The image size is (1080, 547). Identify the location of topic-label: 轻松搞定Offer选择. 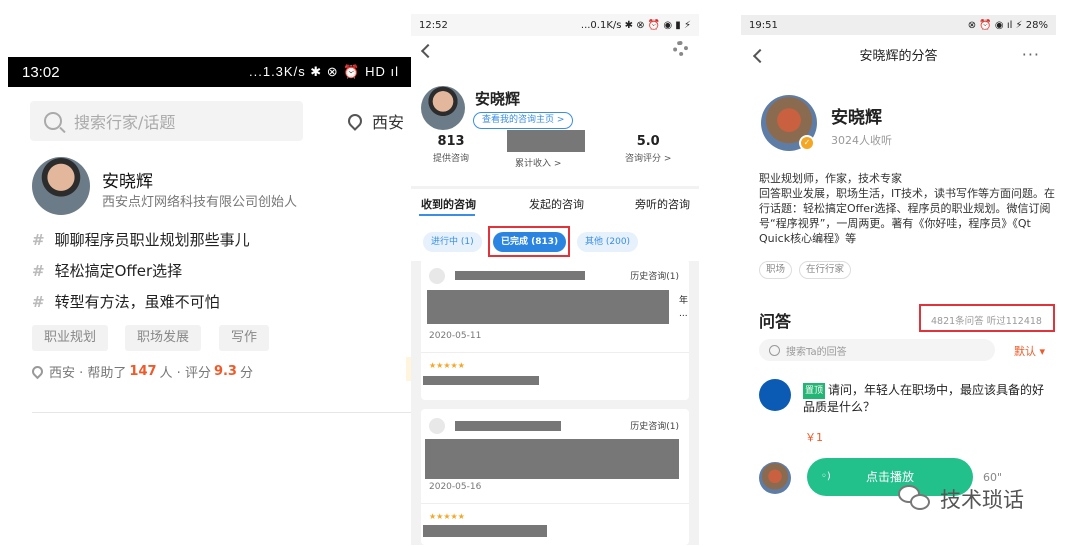
(118, 271).